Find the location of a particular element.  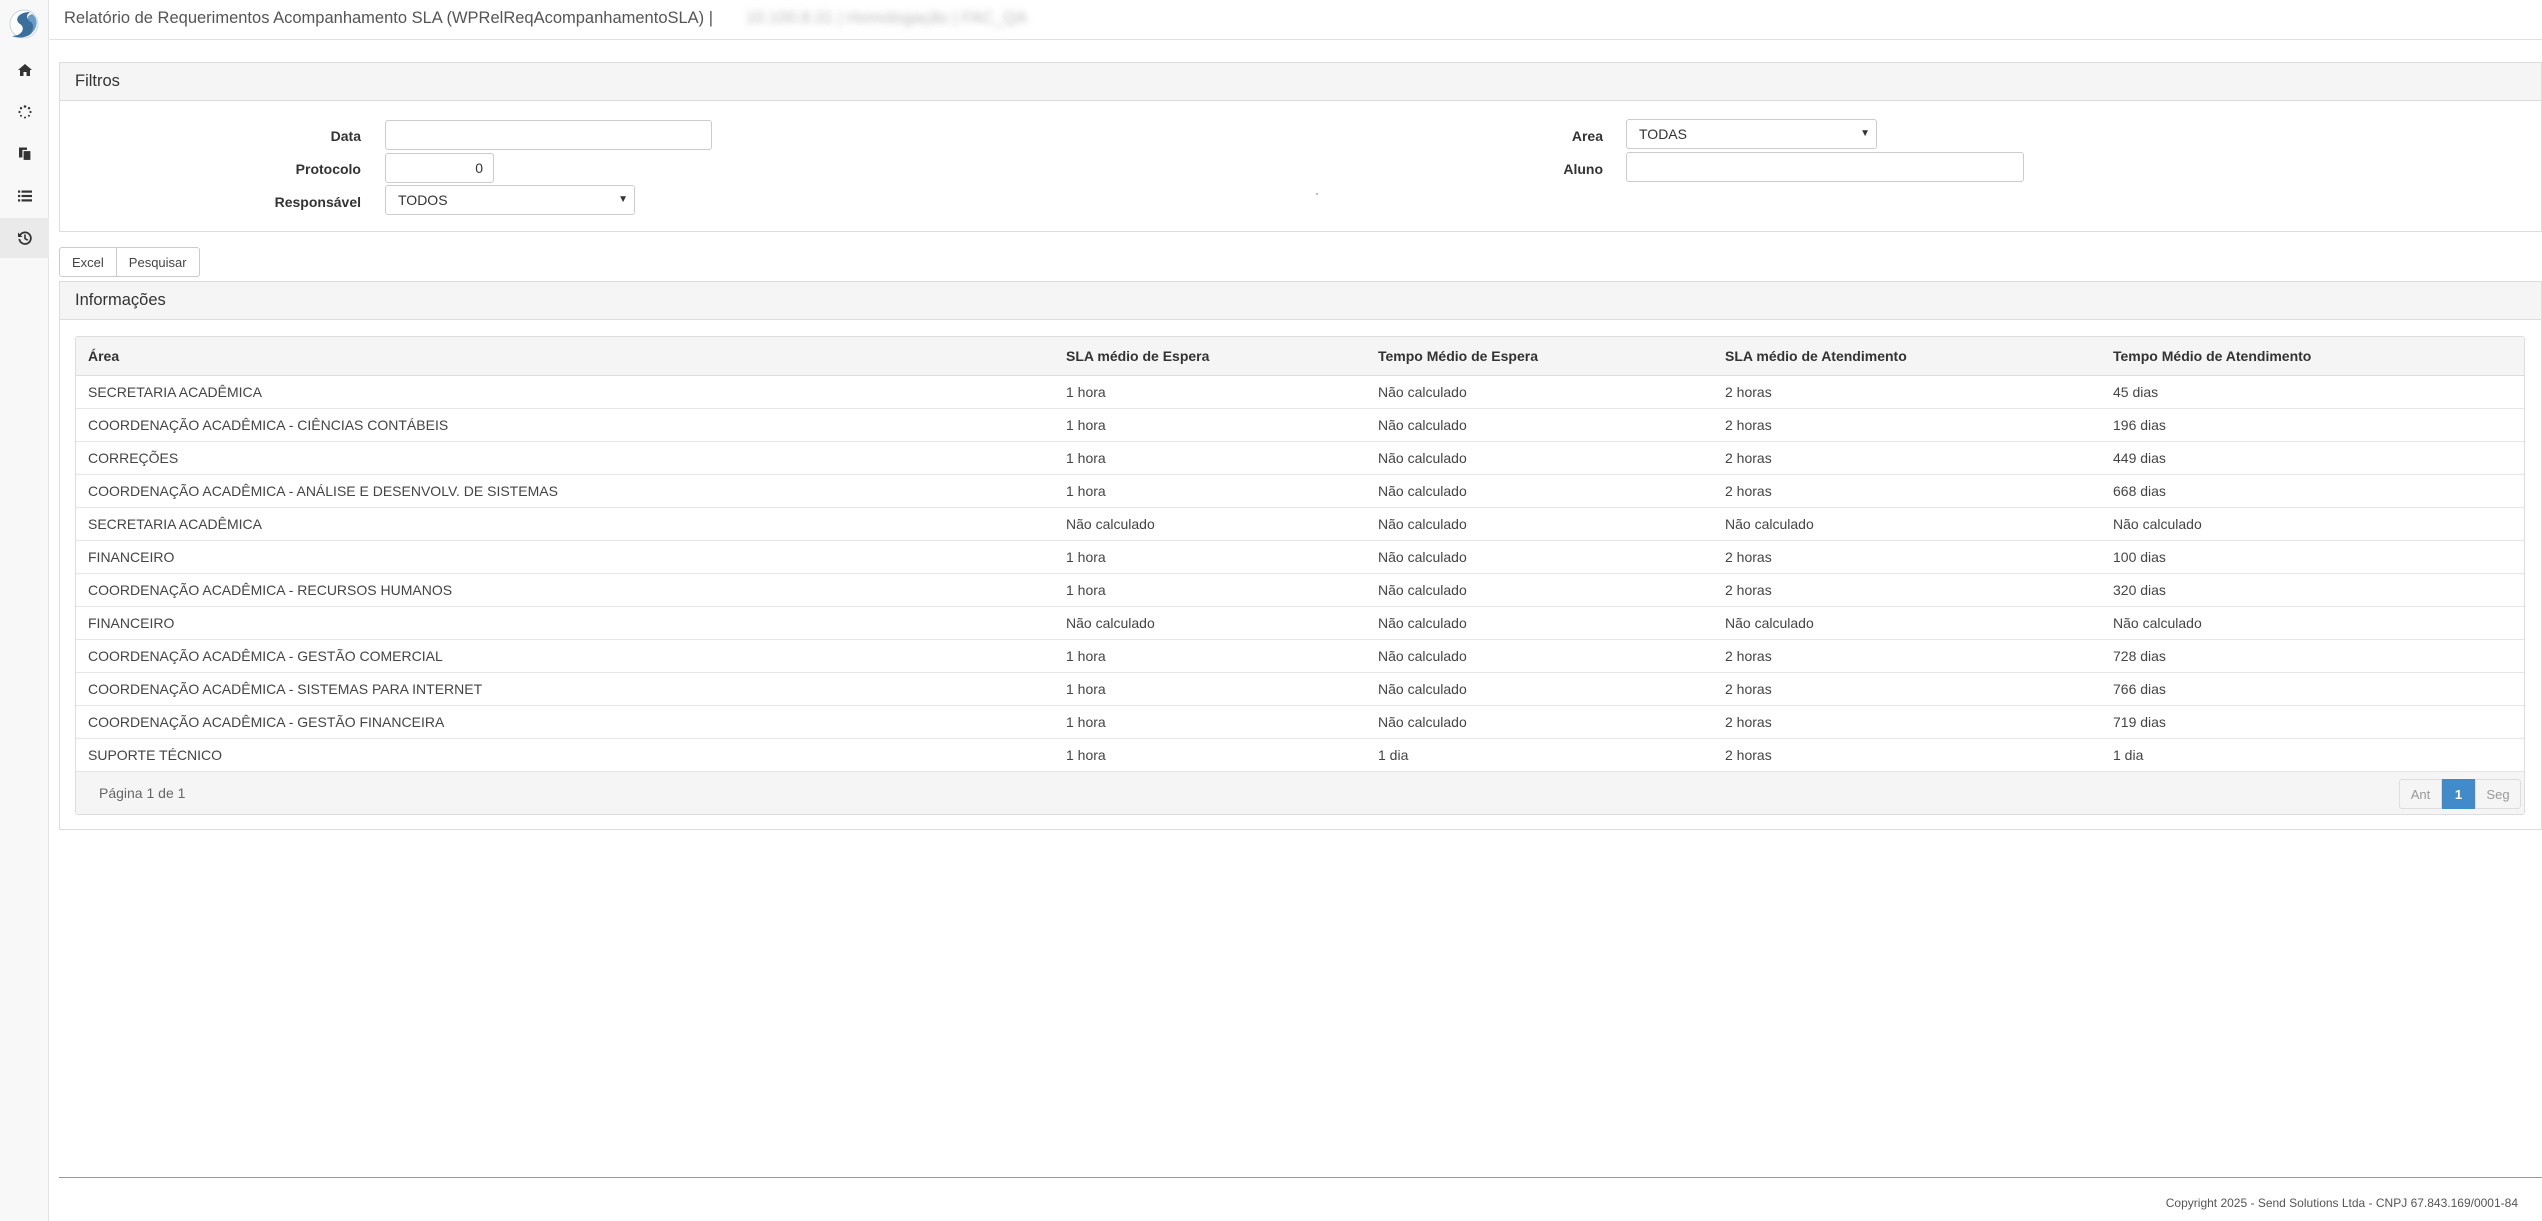

column-header: SLA médio de Espera is located at coordinates (1210, 356).